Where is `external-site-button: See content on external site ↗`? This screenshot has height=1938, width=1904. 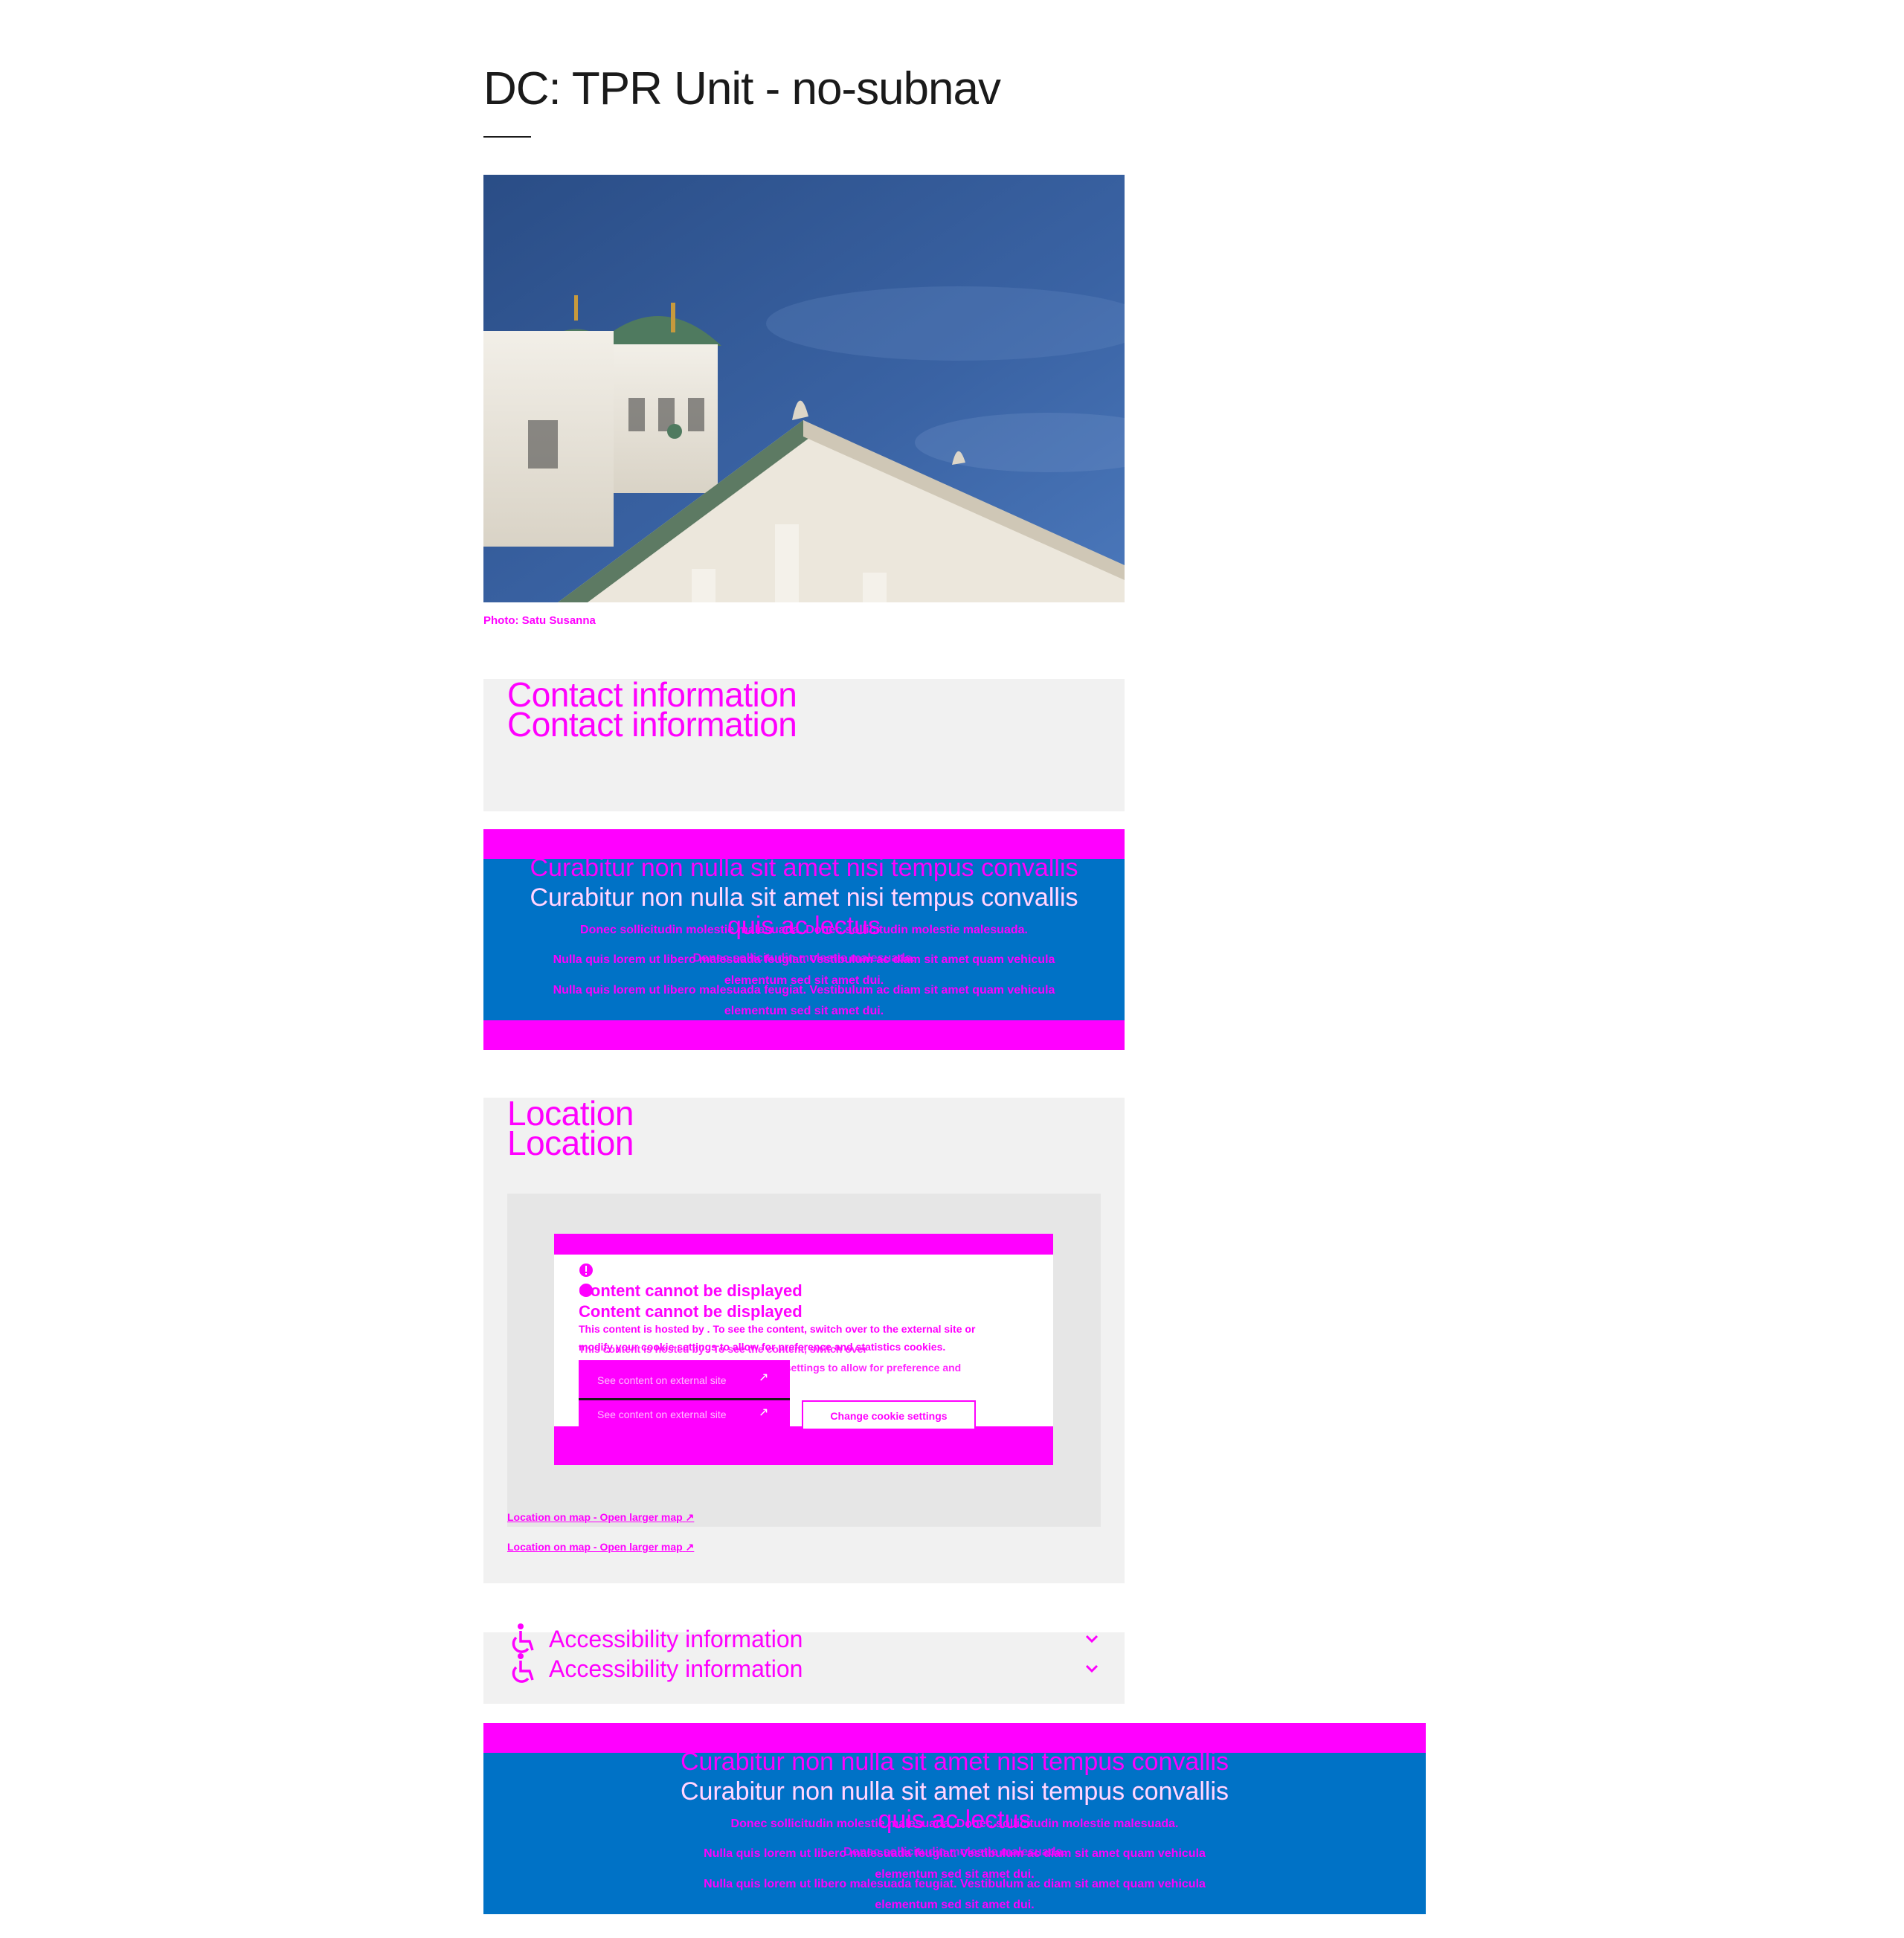 external-site-button: See content on external site ↗ is located at coordinates (685, 1380).